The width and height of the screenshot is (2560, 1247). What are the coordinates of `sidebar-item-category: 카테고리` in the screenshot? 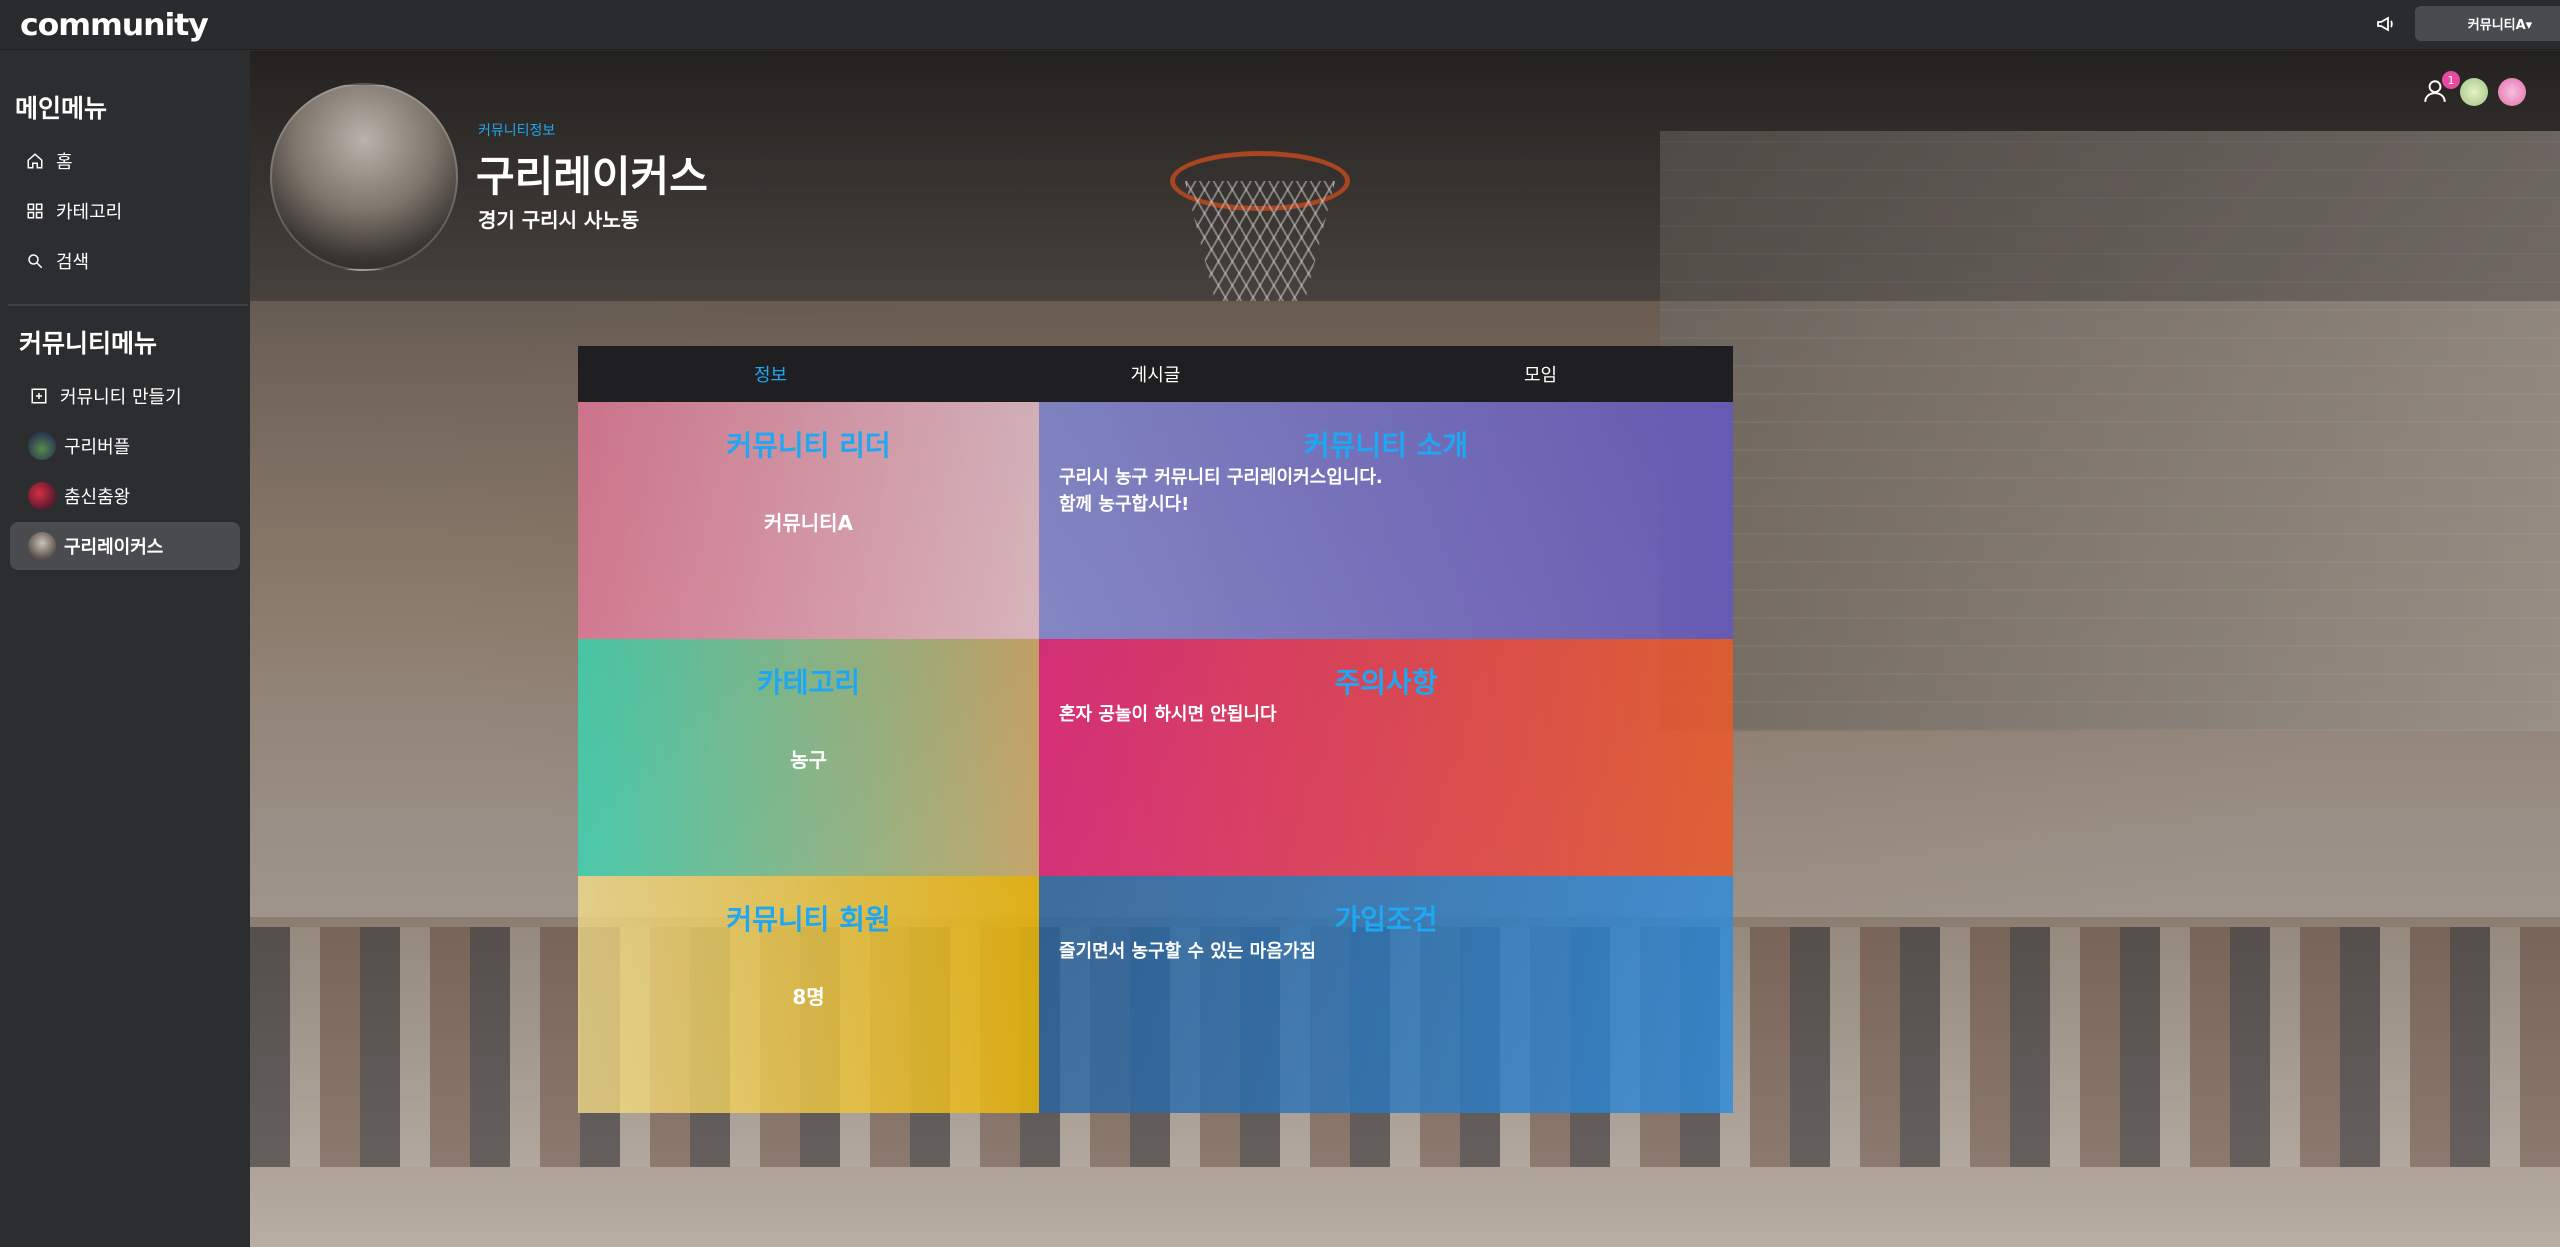 It's located at (125, 211).